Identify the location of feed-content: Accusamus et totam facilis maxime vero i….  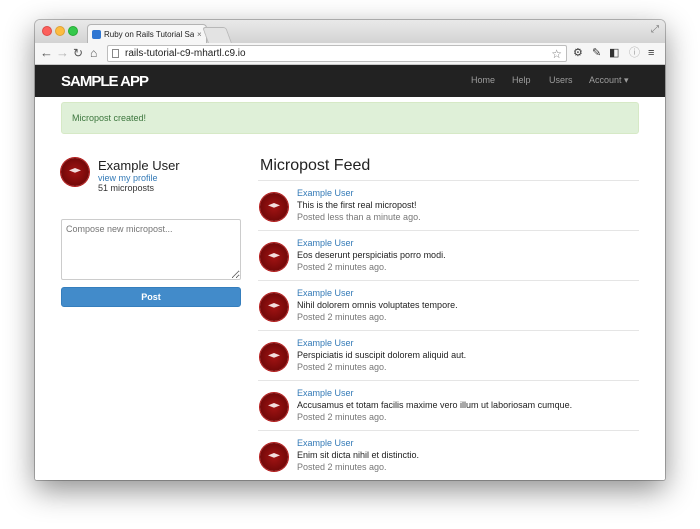
(435, 405).